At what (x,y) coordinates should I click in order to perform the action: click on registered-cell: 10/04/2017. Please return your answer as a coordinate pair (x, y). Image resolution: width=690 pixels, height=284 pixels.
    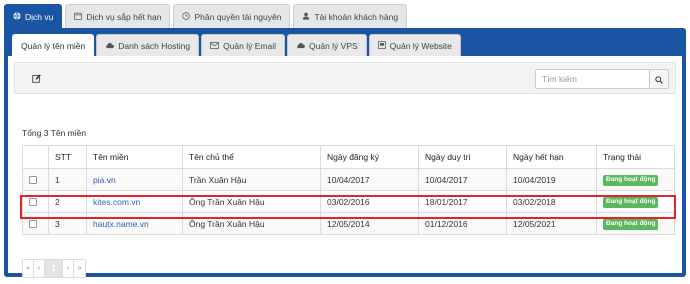
    Looking at the image, I should click on (369, 179).